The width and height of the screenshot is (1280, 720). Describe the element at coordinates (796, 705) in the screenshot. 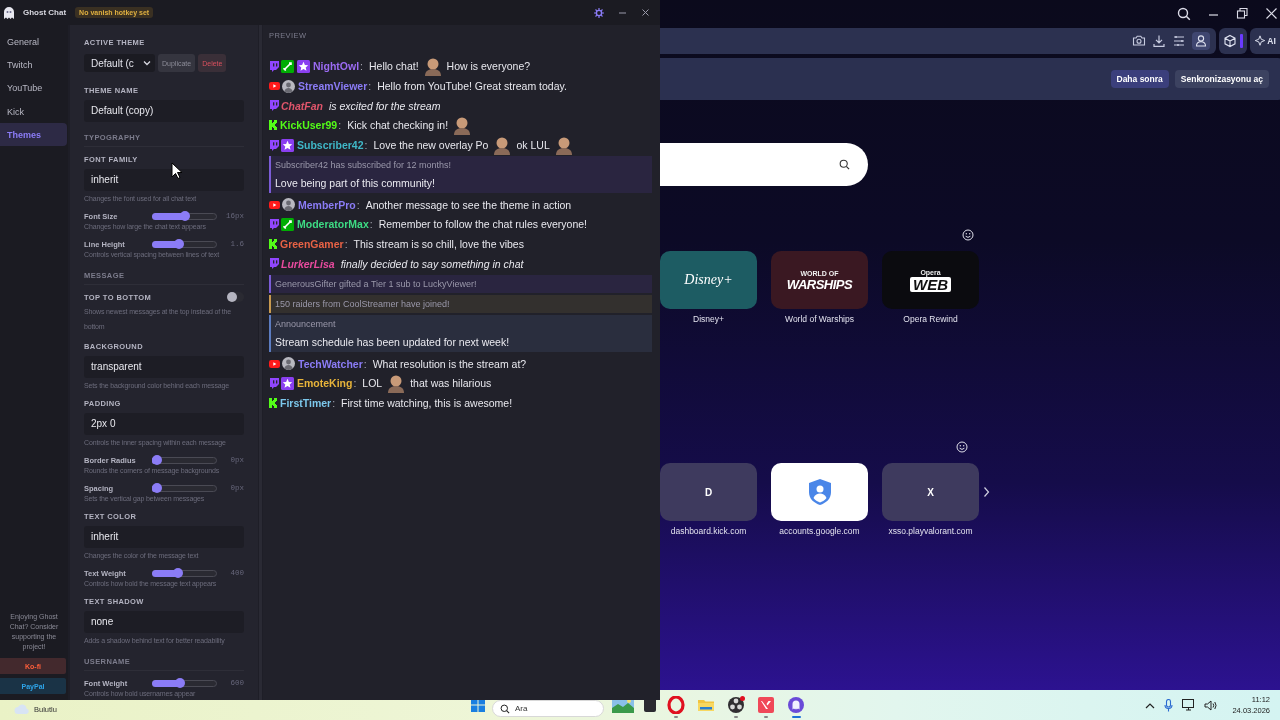

I see `ghost-icon` at that location.